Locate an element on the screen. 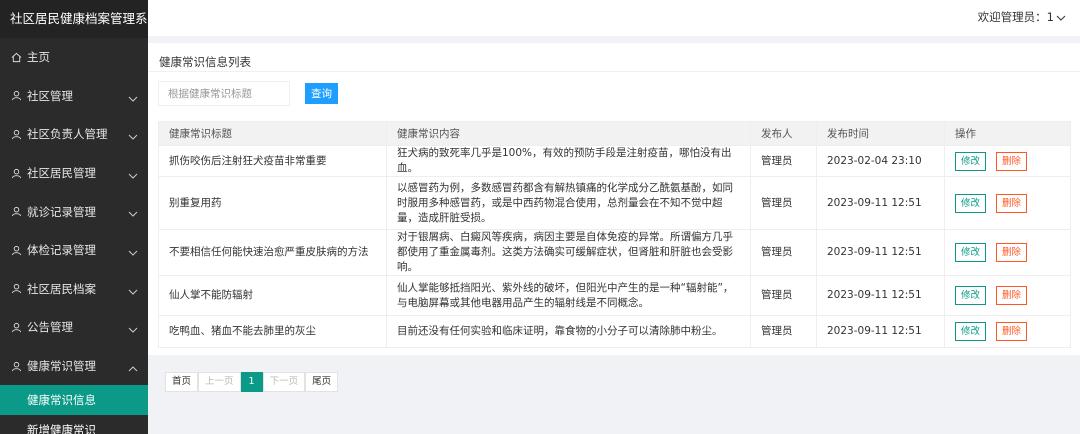 The height and width of the screenshot is (434, 1080). sidebar-item-home: 主页 is located at coordinates (74, 57).